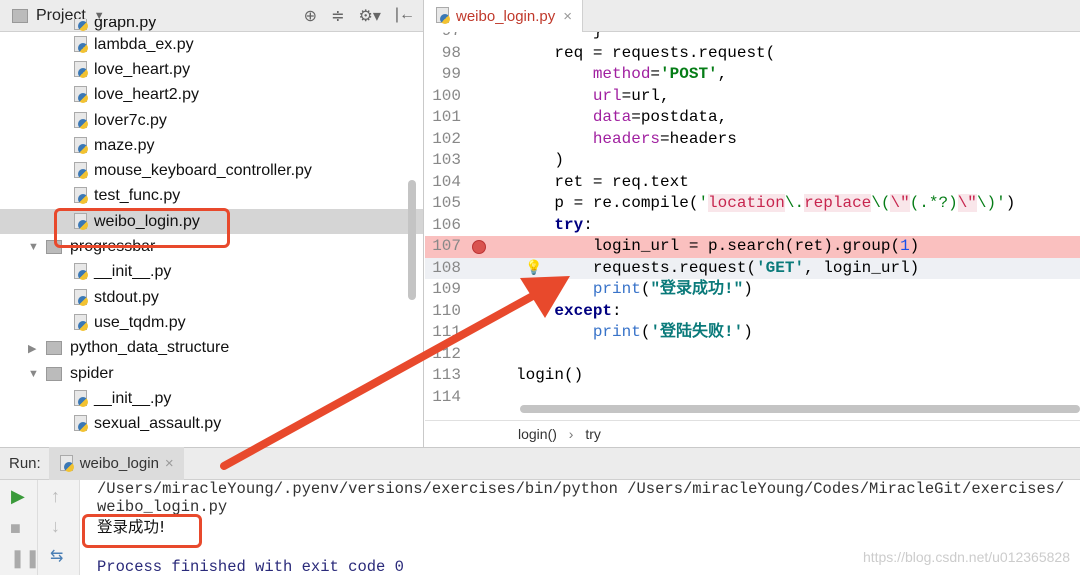 This screenshot has width=1080, height=576. What do you see at coordinates (395, 373) in the screenshot?
I see `annotation-arrow` at bounding box center [395, 373].